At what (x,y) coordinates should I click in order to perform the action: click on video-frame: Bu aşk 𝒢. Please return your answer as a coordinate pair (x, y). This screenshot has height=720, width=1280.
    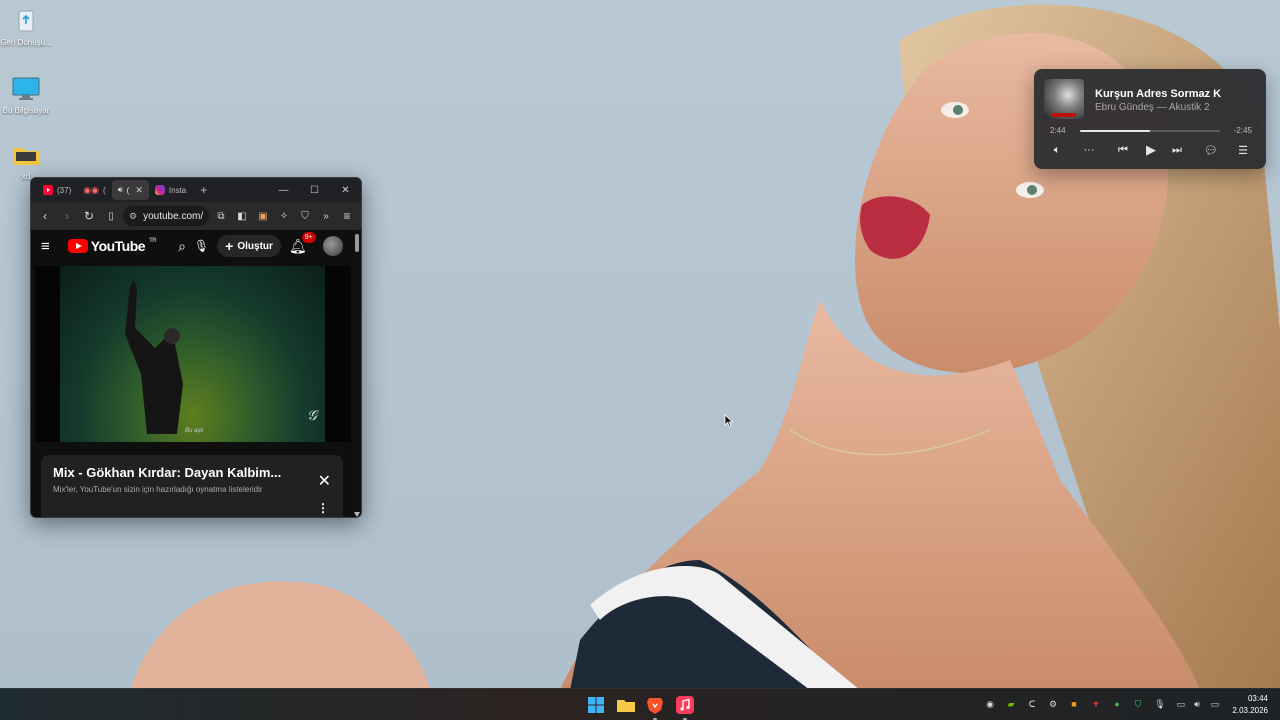
    Looking at the image, I should click on (192, 354).